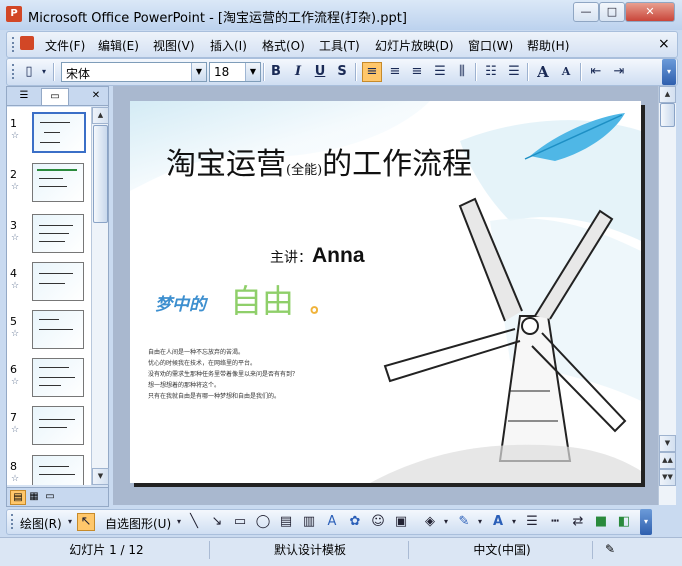 This screenshot has width=682, height=566. Describe the element at coordinates (223, 373) in the screenshot. I see `body-text-line: 没有劝的需求生那种任务里带着像里以来问是否有有到？` at that location.